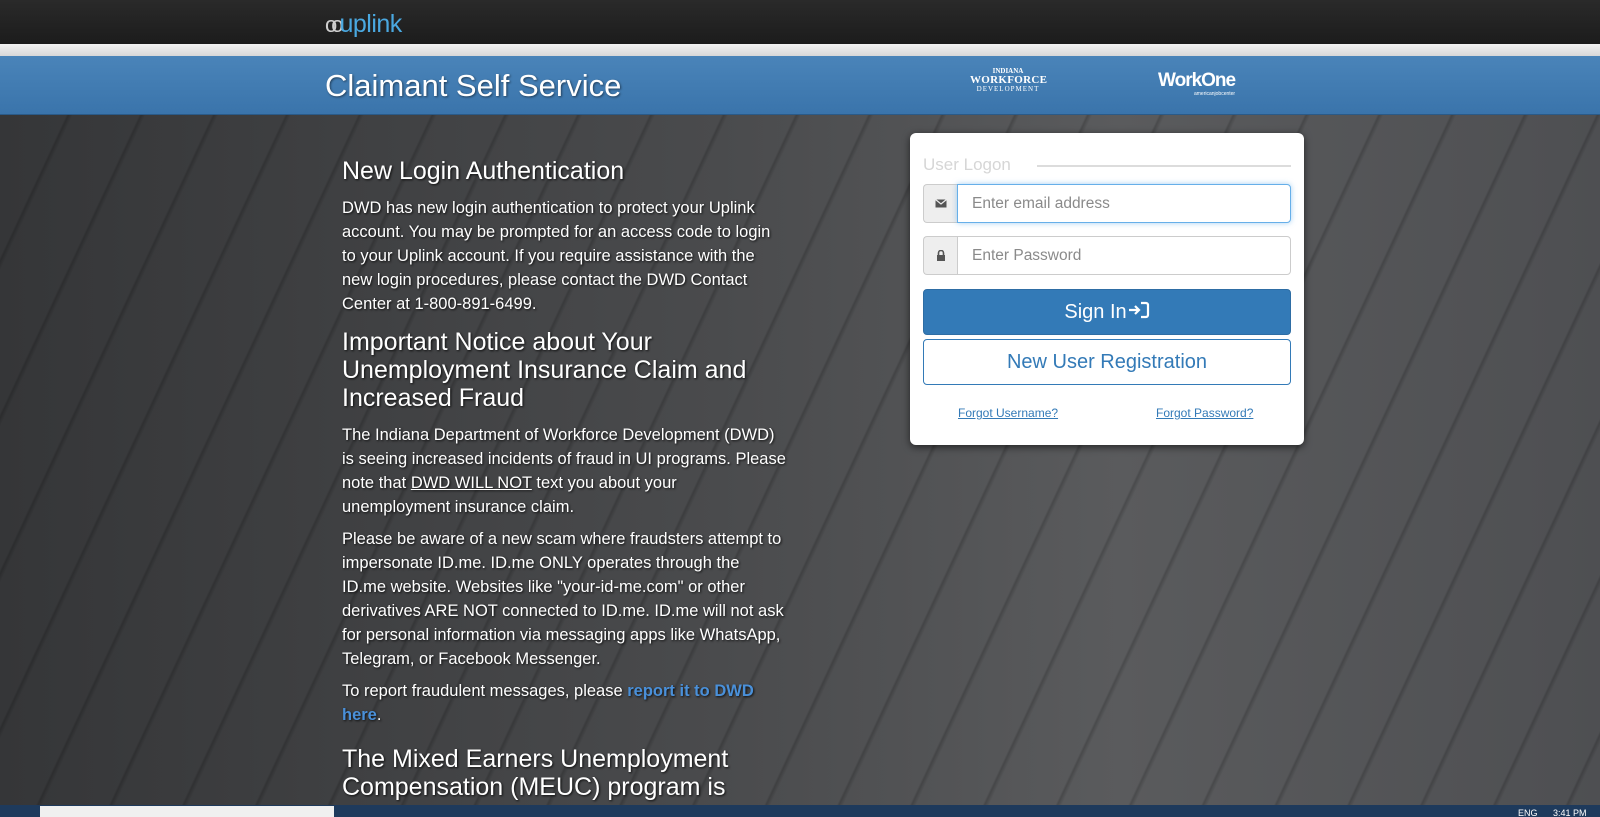 This screenshot has height=817, width=1600. What do you see at coordinates (1164, 166) in the screenshot?
I see `legend-divider` at bounding box center [1164, 166].